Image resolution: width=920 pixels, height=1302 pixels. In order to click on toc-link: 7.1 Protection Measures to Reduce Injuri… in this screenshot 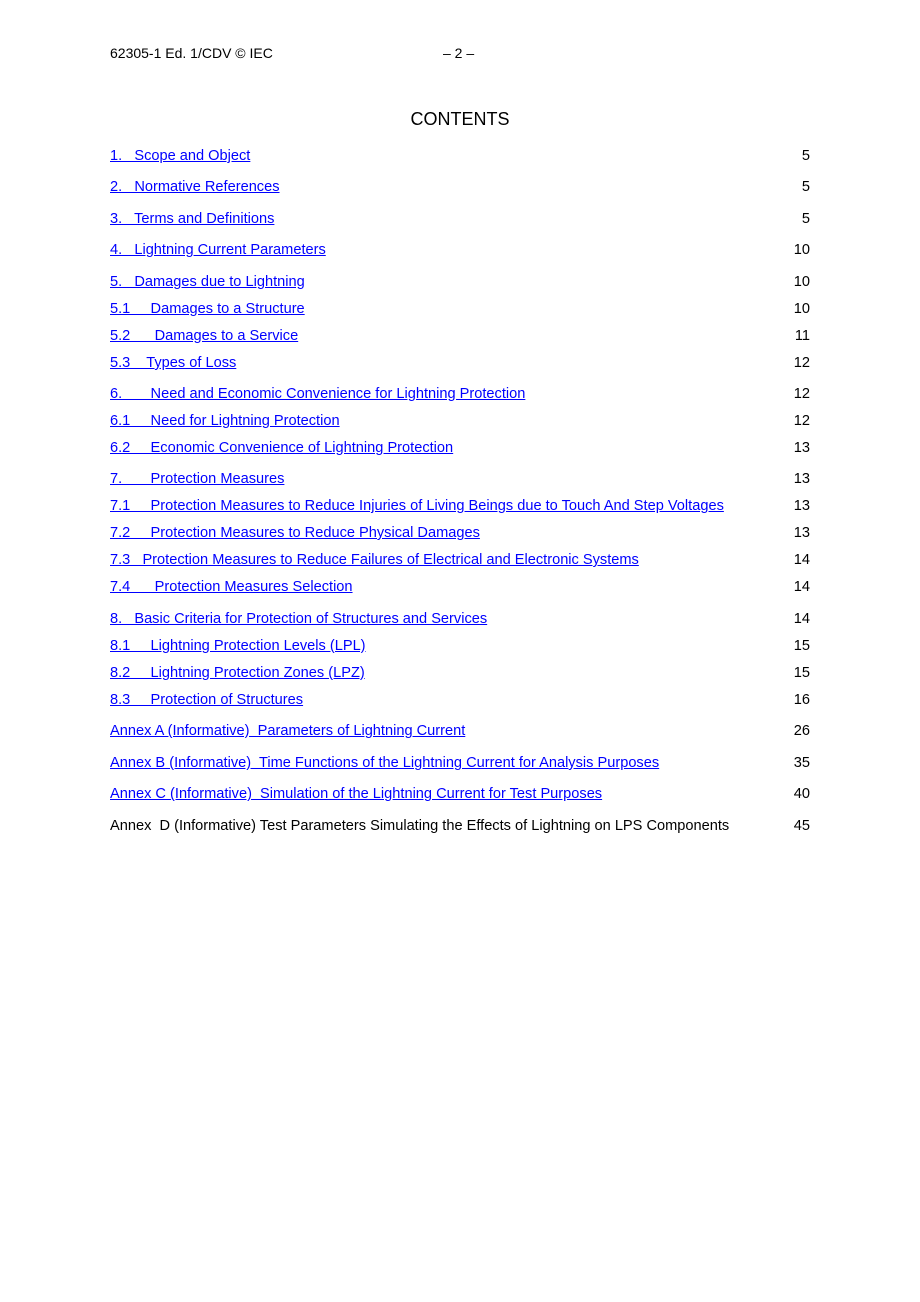, I will do `click(417, 506)`.